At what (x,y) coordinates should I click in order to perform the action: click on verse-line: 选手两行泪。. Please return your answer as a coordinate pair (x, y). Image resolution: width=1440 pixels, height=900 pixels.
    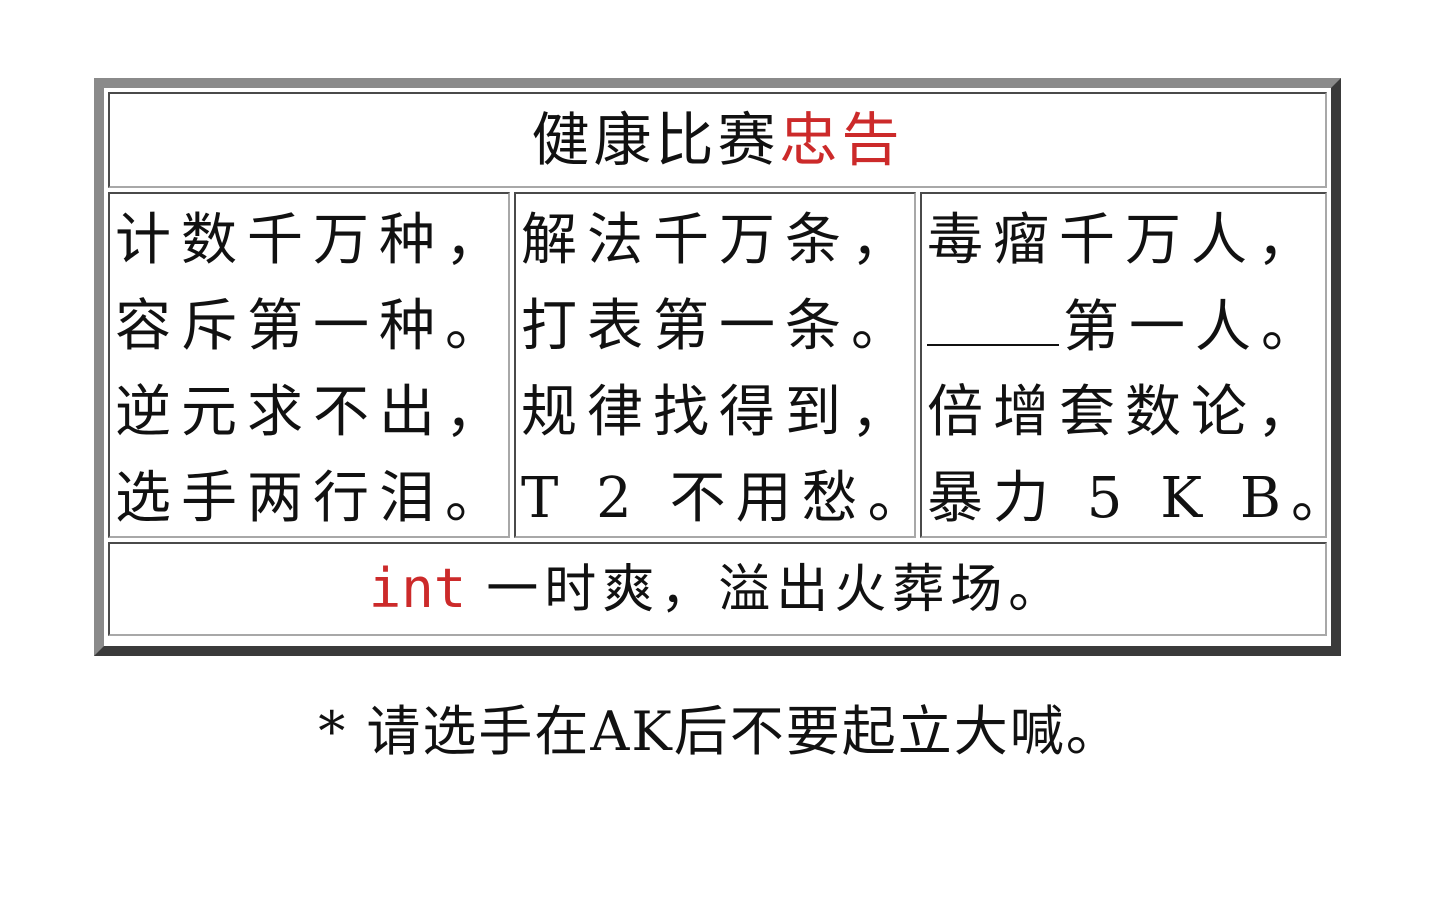
    Looking at the image, I should click on (313, 498).